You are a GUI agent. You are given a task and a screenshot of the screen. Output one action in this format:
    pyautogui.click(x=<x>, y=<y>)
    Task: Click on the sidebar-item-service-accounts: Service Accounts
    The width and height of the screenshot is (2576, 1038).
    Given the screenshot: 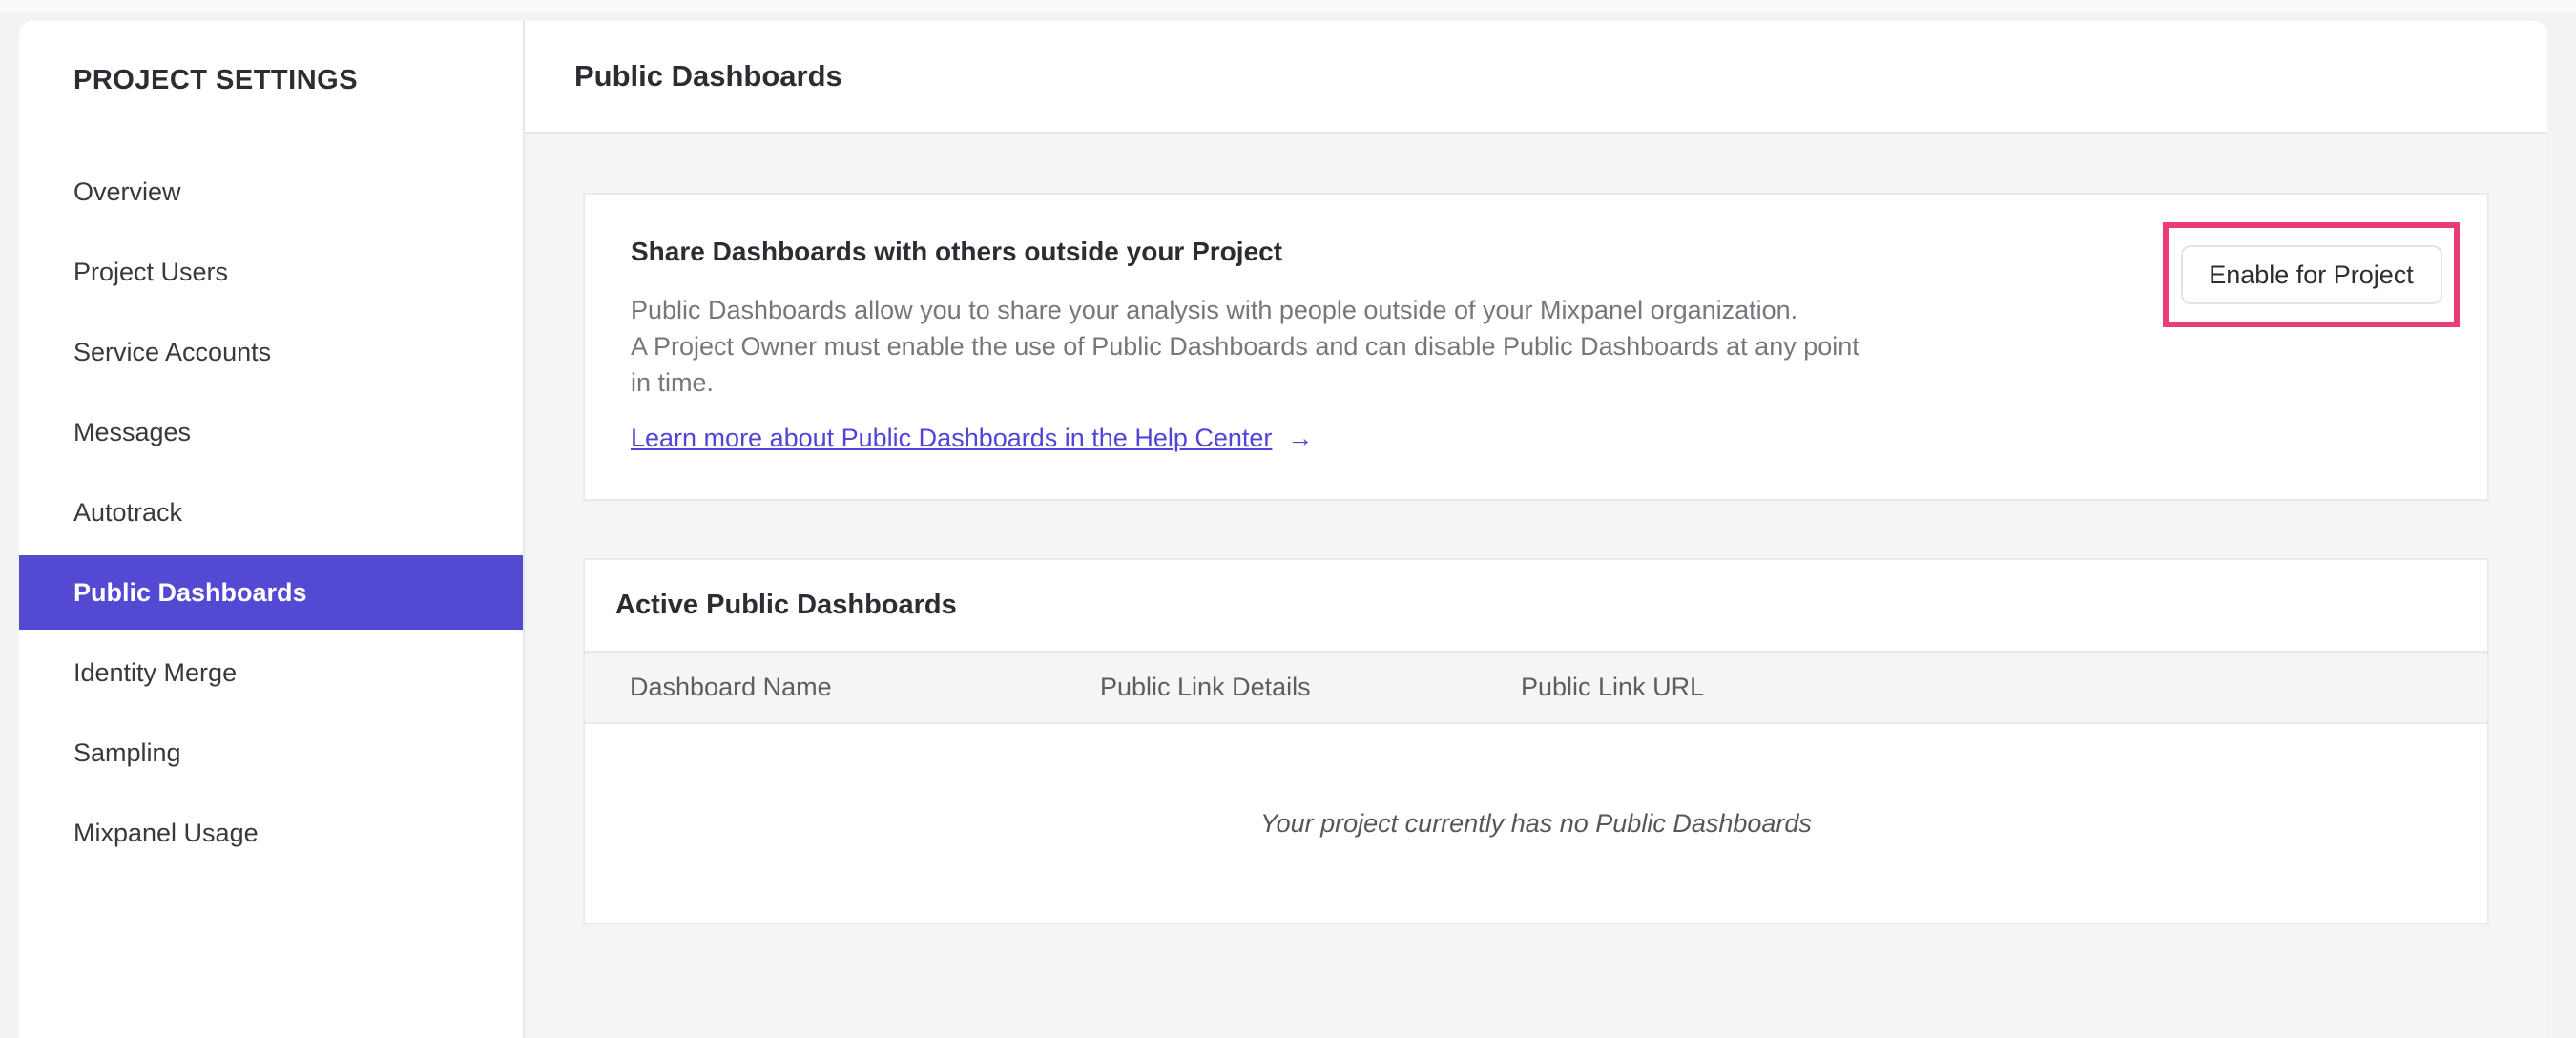 What is the action you would take?
    pyautogui.click(x=271, y=352)
    